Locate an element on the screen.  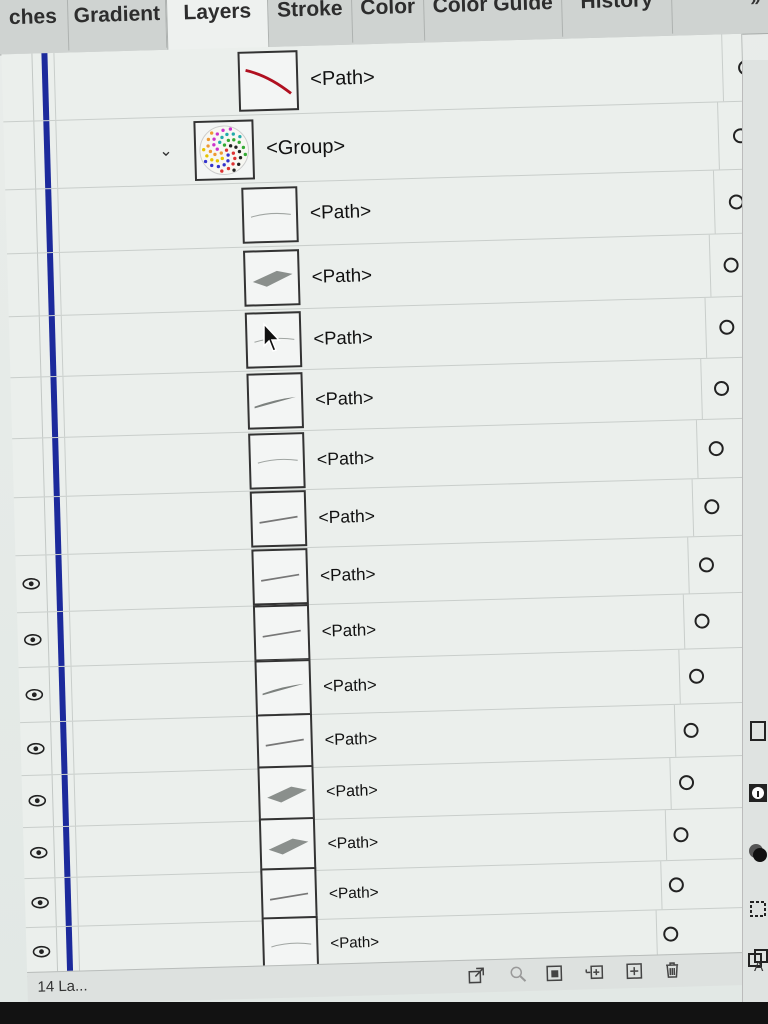
appearance-icon is located at coordinates (757, 853).